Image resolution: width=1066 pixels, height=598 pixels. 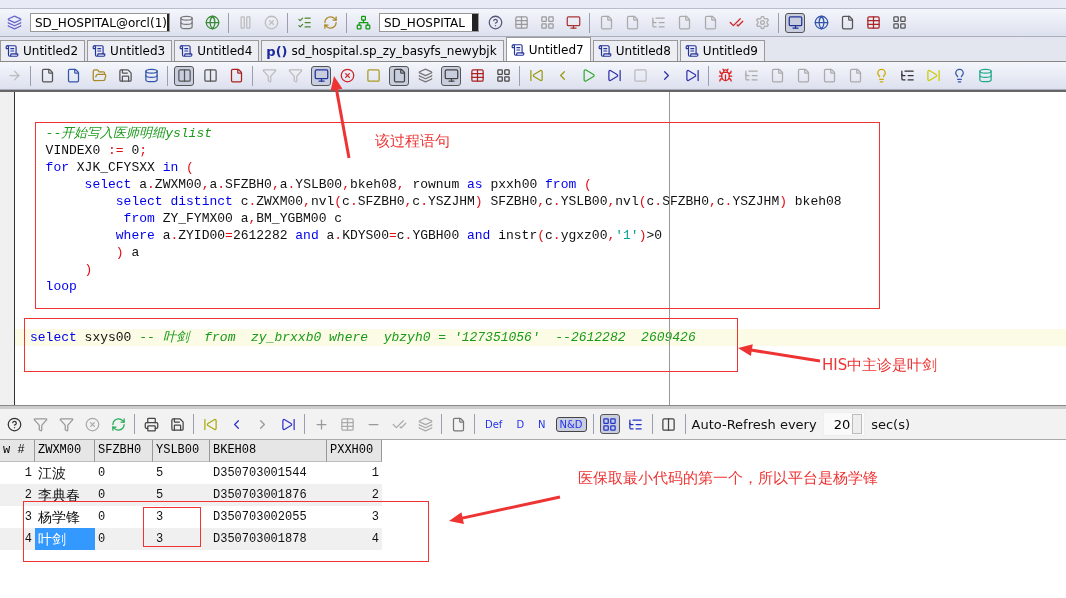 What do you see at coordinates (728, 478) in the screenshot?
I see `annotation-text: 医保取最小代码的第一个，所以平台是杨学锋` at bounding box center [728, 478].